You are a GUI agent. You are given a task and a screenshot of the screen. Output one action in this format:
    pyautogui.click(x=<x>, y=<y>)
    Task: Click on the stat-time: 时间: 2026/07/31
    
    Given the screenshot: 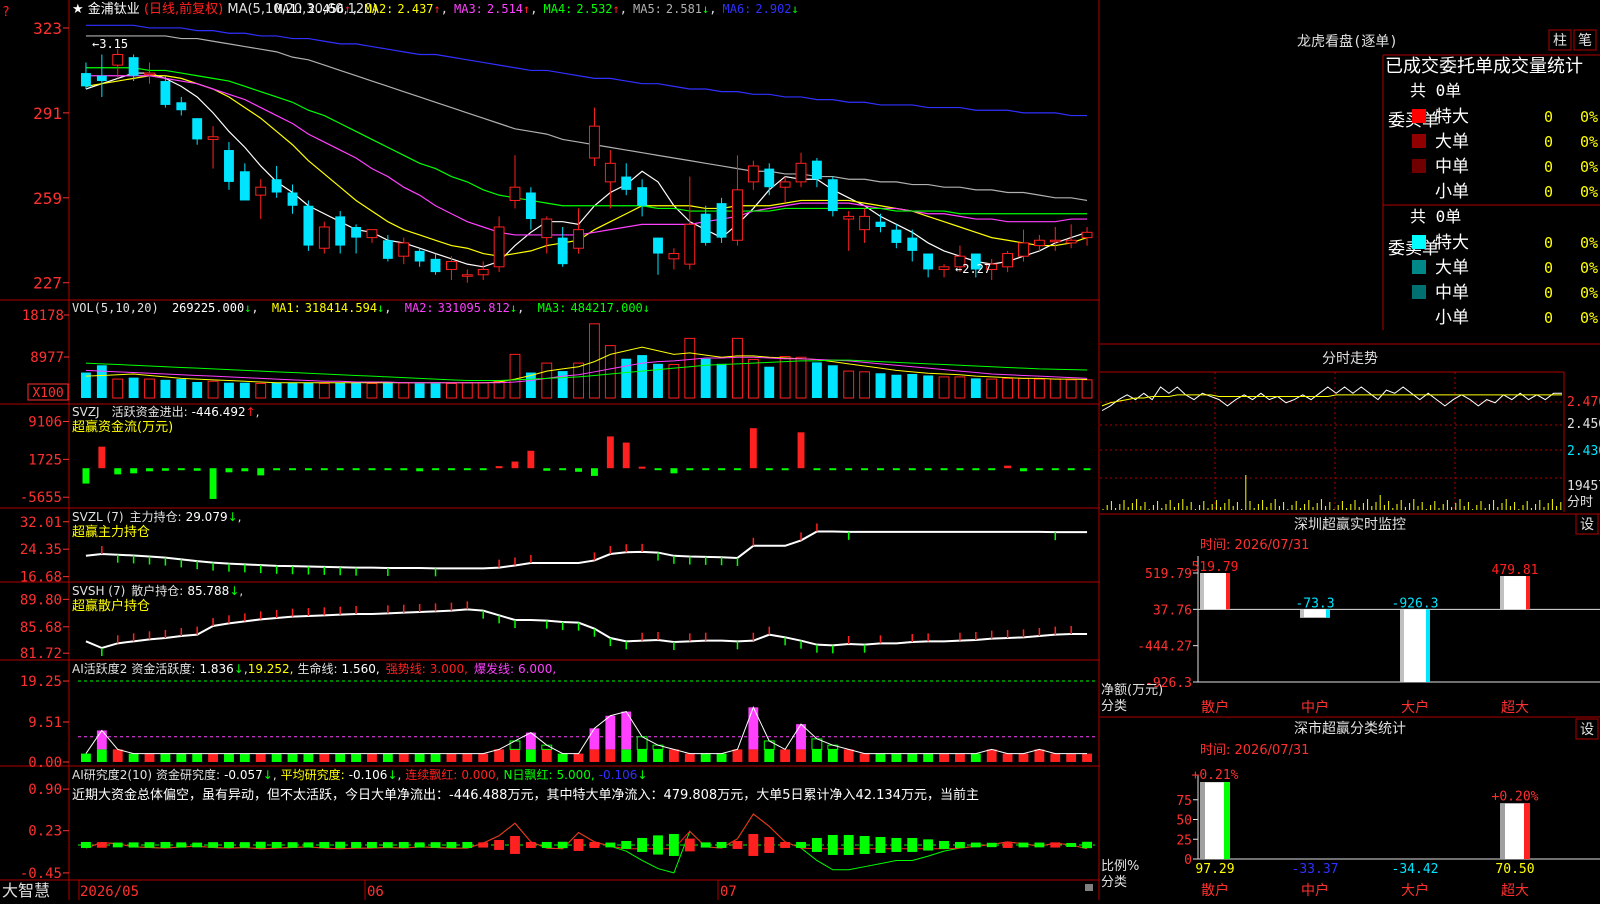 What is the action you would take?
    pyautogui.click(x=1254, y=750)
    